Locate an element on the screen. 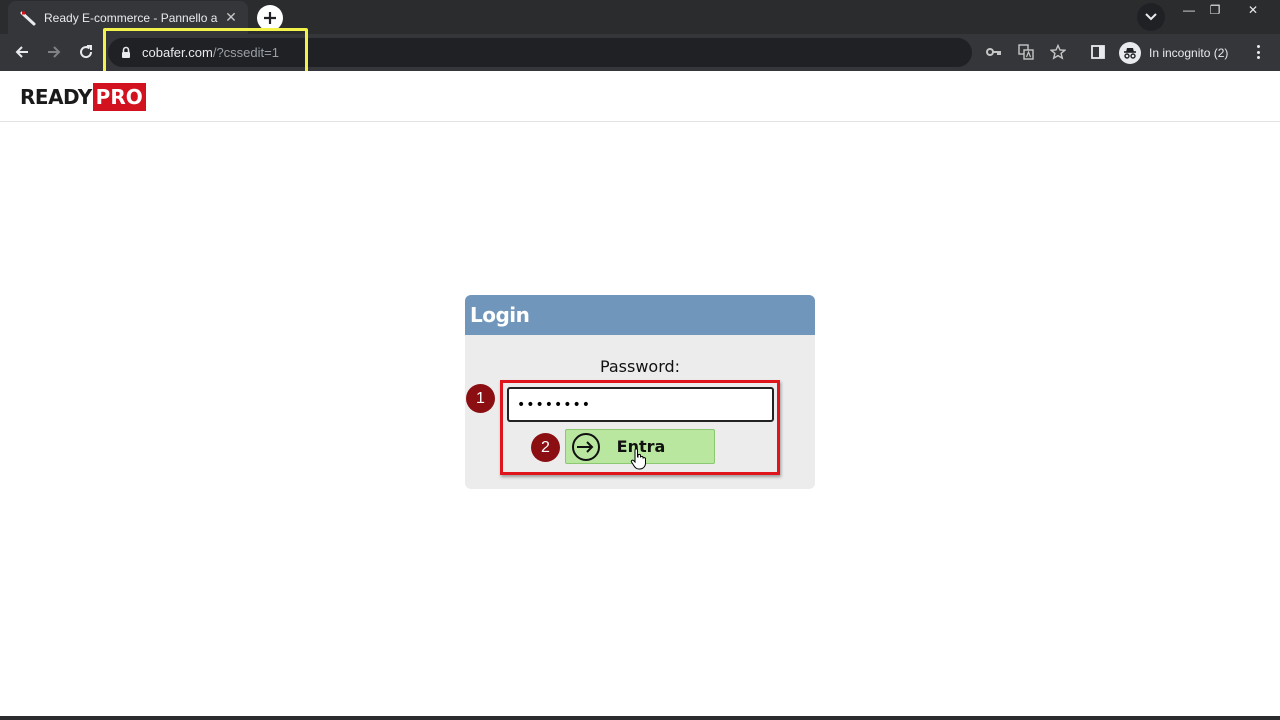 The width and height of the screenshot is (1280, 720). arrow-left-icon is located at coordinates (21, 52).